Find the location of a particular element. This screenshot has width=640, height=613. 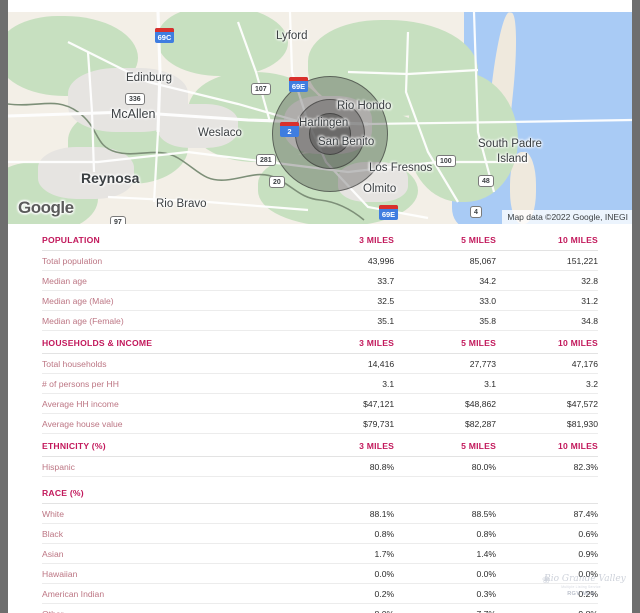

row-label: # of persons per HH is located at coordinates (167, 383).